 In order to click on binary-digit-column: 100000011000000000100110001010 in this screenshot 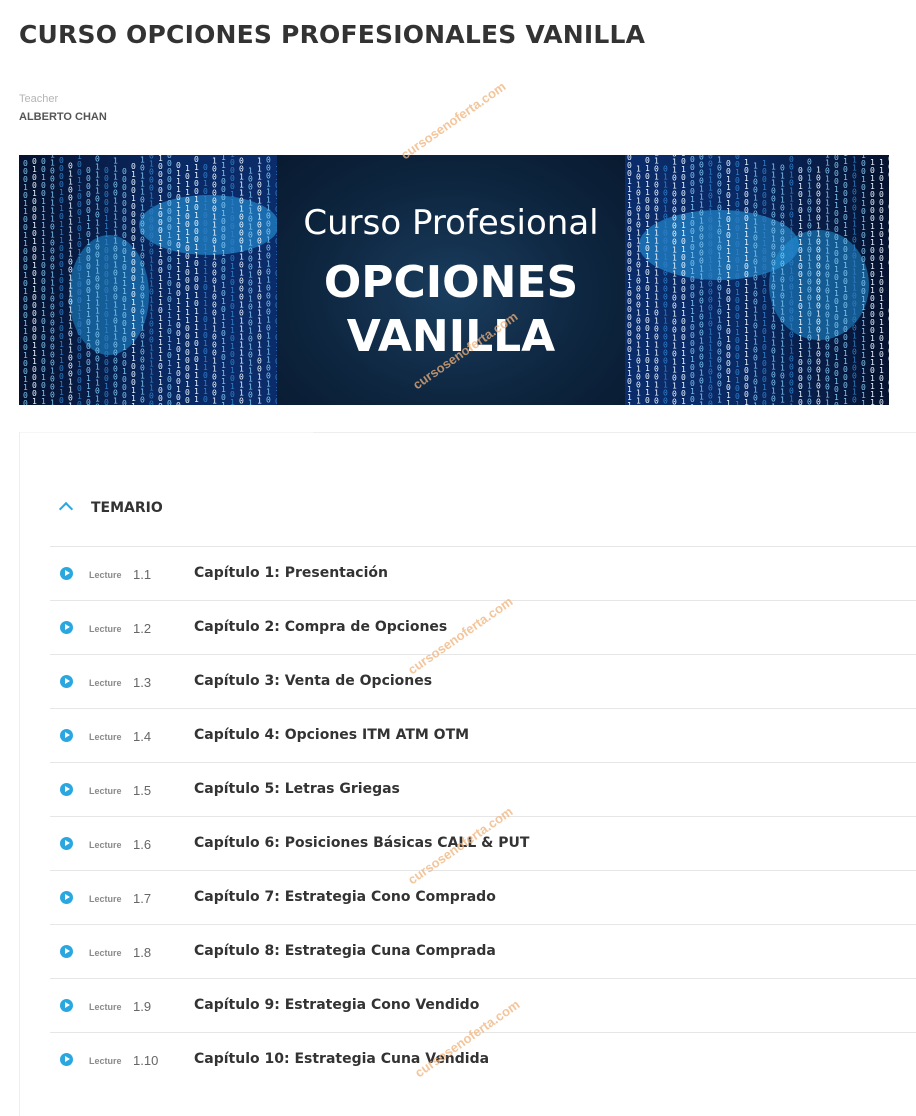, I will do `click(818, 285)`.